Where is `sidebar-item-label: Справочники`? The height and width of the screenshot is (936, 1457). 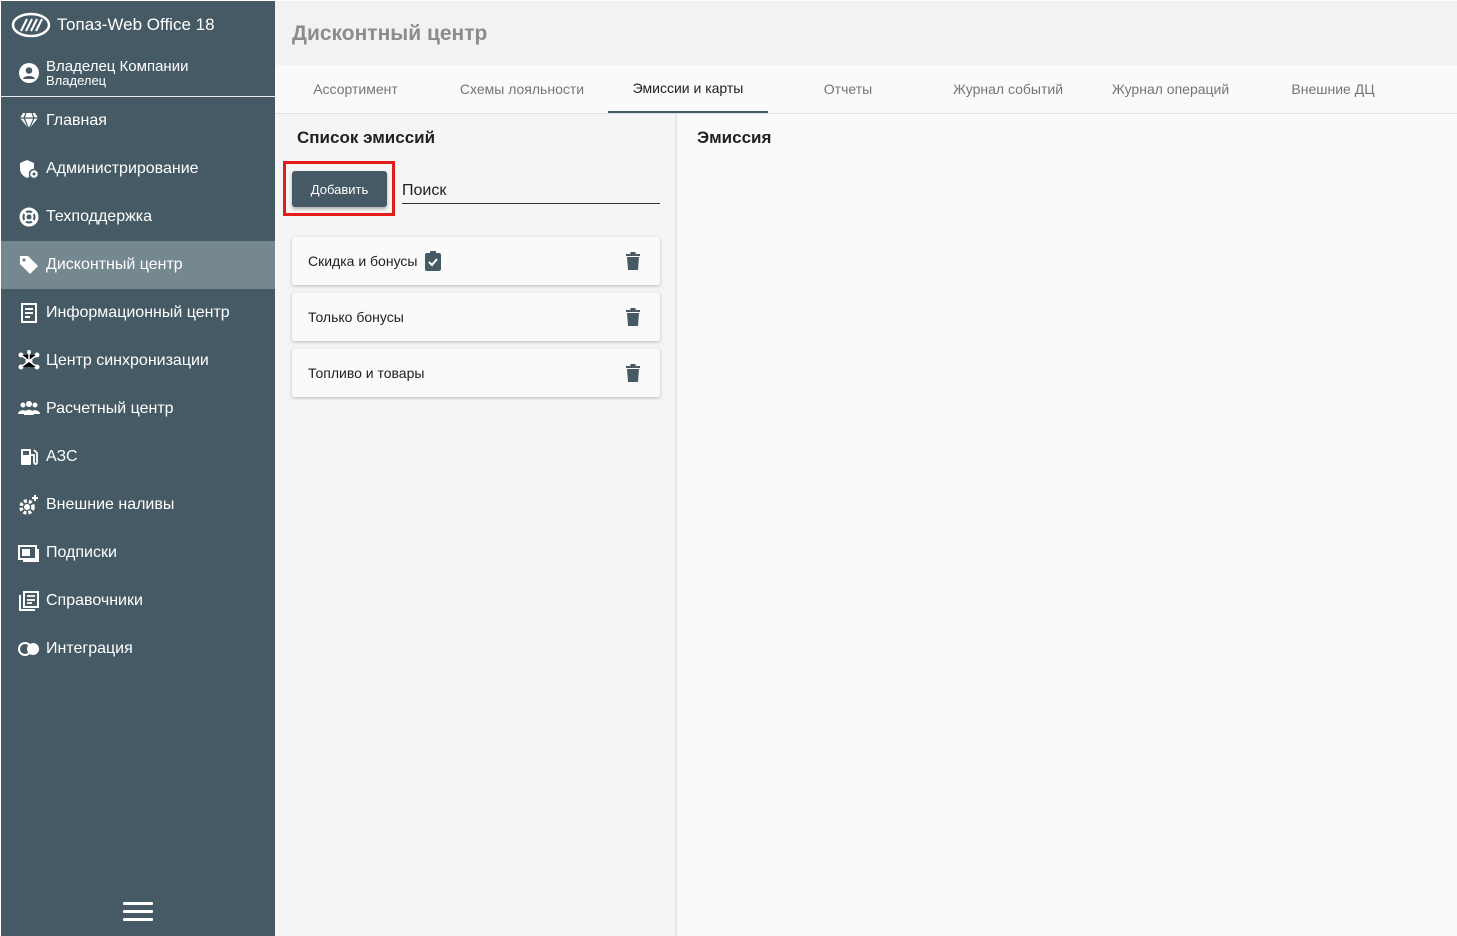 sidebar-item-label: Справочники is located at coordinates (94, 600).